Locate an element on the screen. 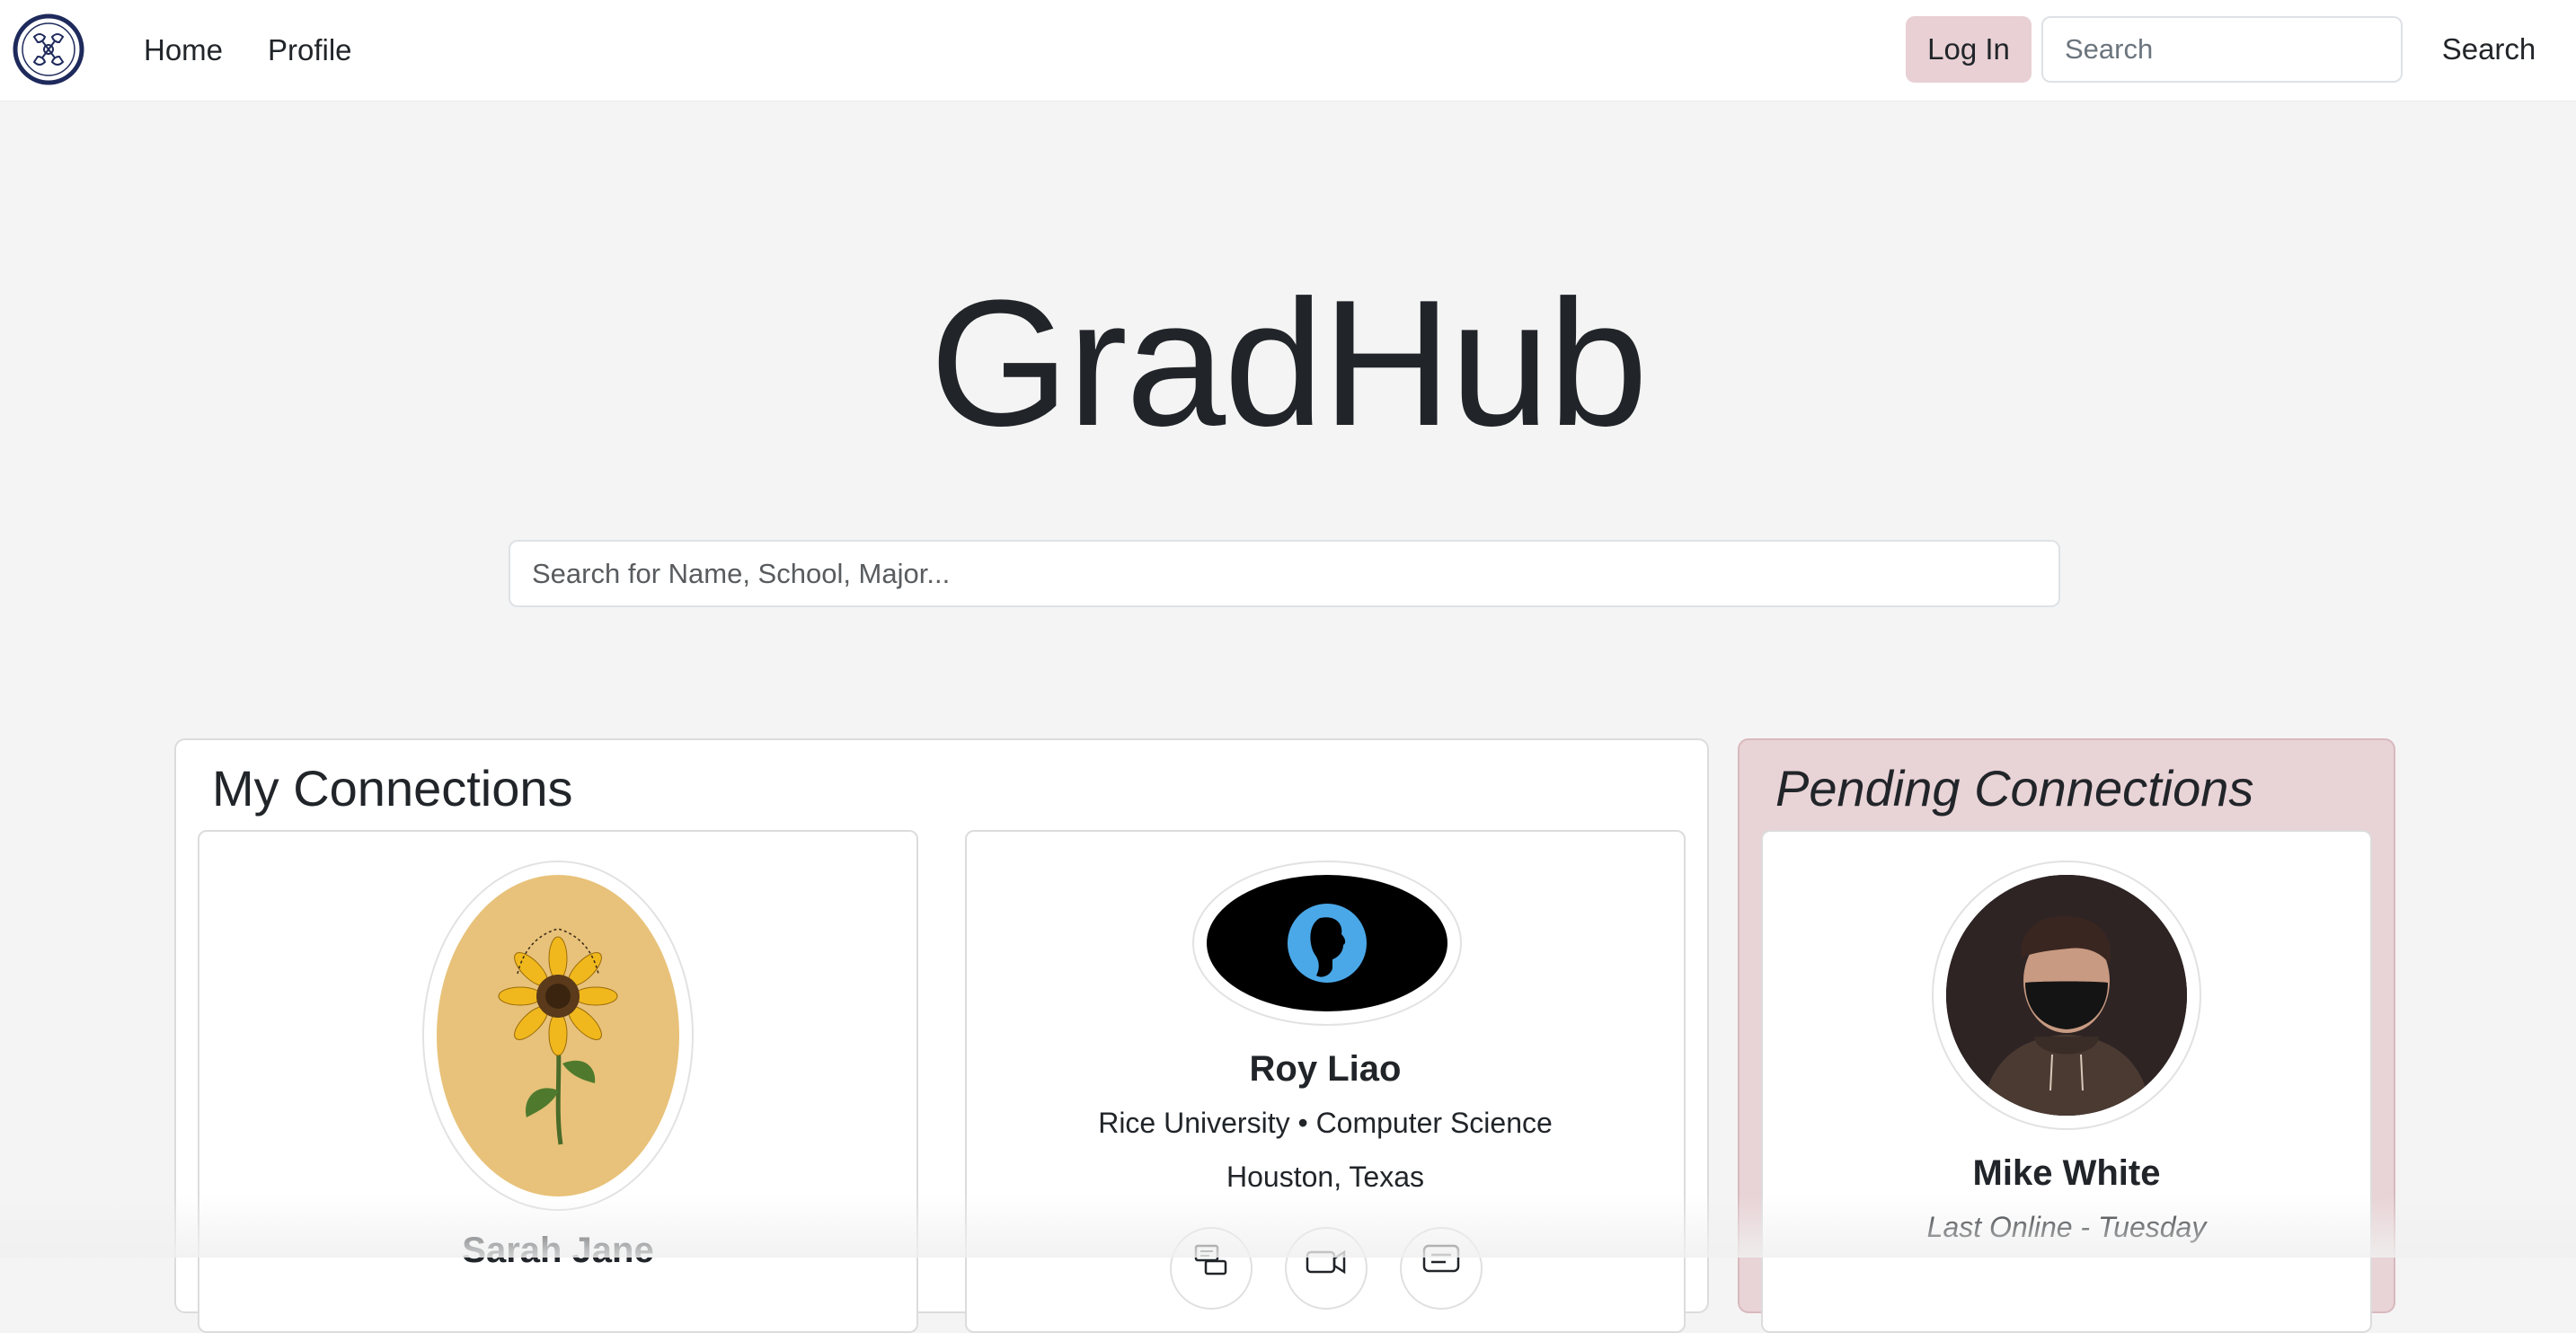  chat-icon is located at coordinates (1441, 1261).